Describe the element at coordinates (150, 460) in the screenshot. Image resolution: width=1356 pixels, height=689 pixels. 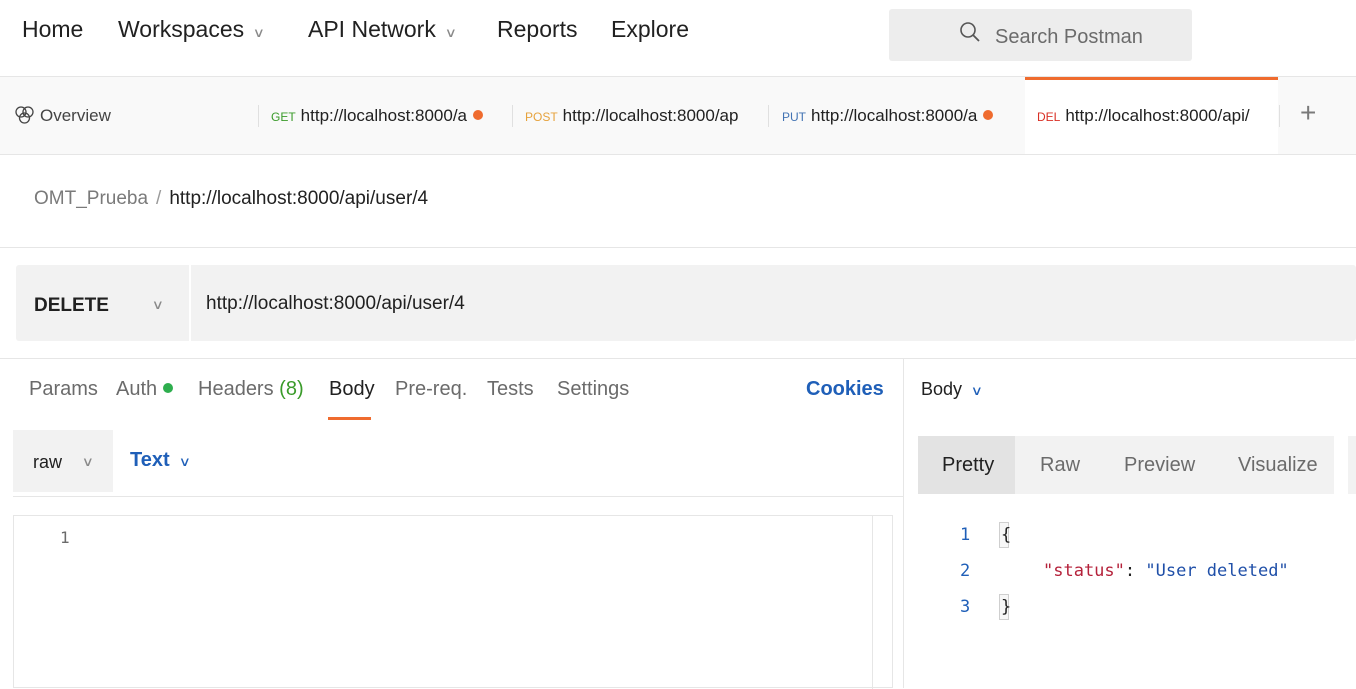
I see `body-format-label: Text` at that location.